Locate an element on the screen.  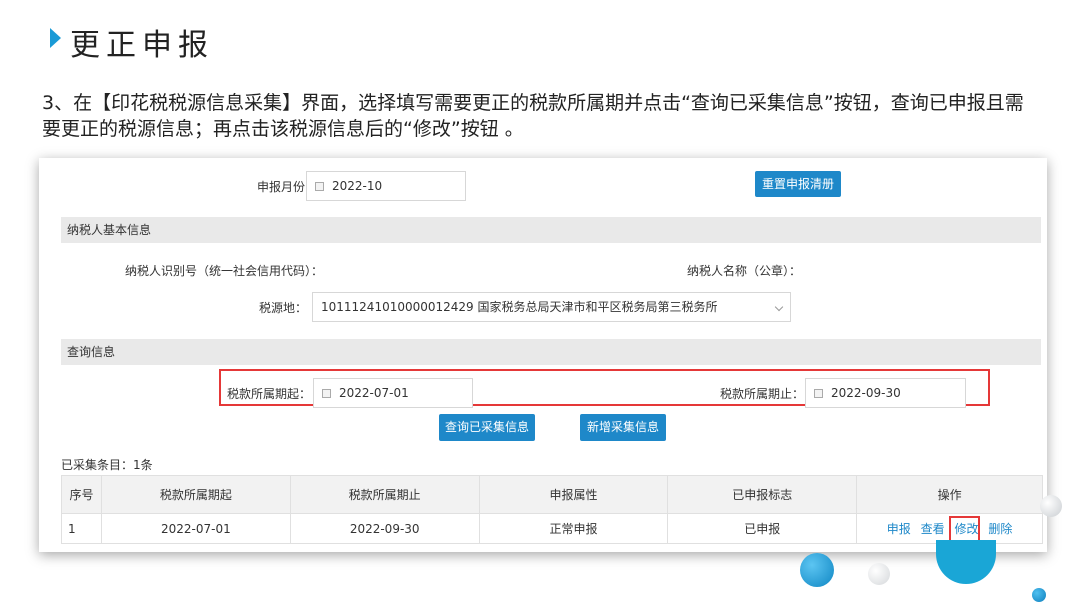
query-collected-button: 查询已采集信息 is located at coordinates (487, 427).